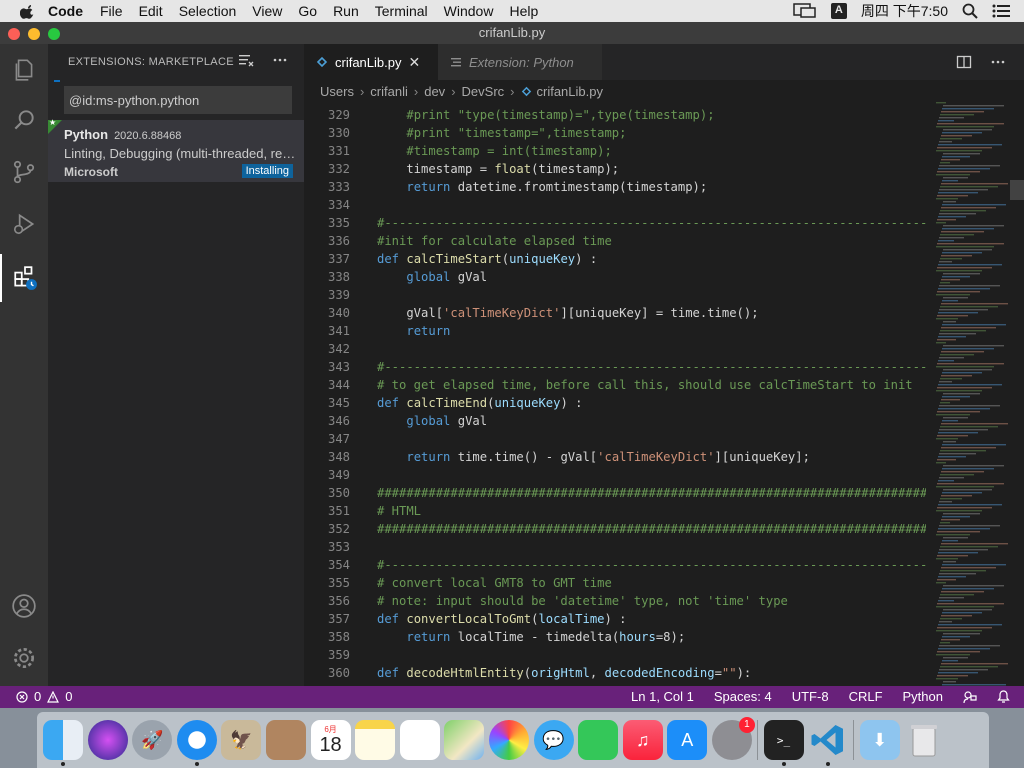 The width and height of the screenshot is (1024, 768). What do you see at coordinates (483, 91) in the screenshot?
I see `breadcrumb-item: DevSrc` at bounding box center [483, 91].